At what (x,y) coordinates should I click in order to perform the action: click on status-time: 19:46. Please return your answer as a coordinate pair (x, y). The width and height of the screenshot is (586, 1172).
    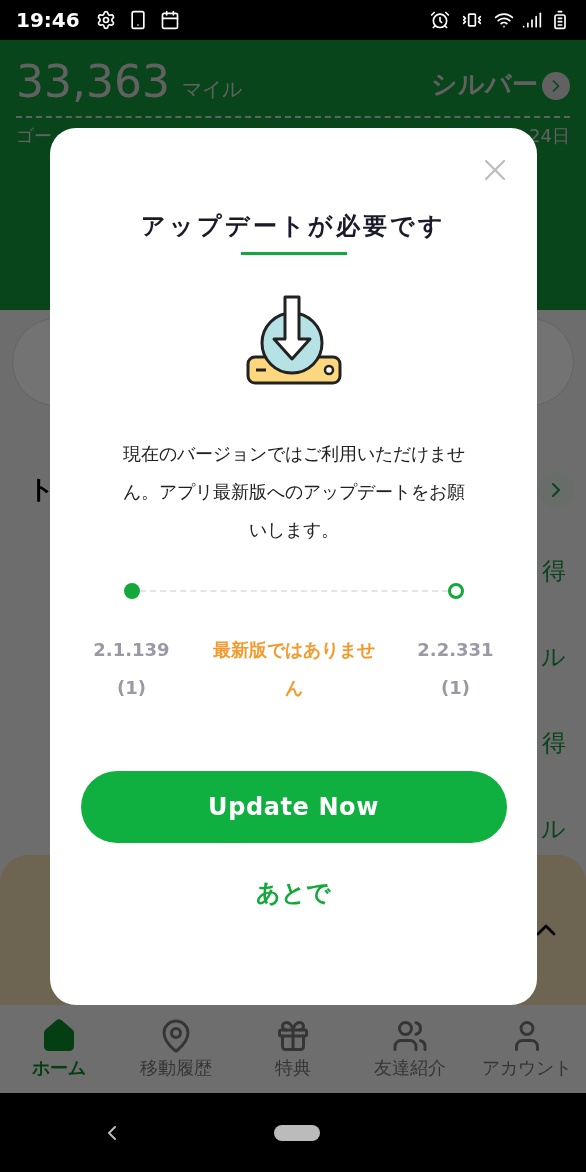
    Looking at the image, I should click on (48, 20).